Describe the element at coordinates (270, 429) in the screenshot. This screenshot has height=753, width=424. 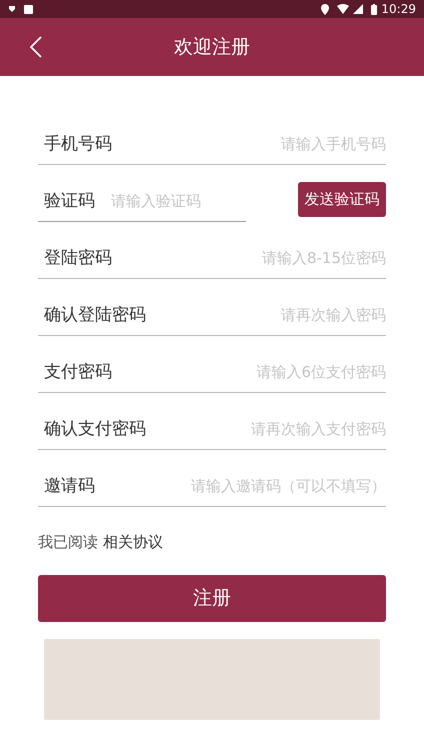
I see `input-field: 请再次输入支付密码` at that location.